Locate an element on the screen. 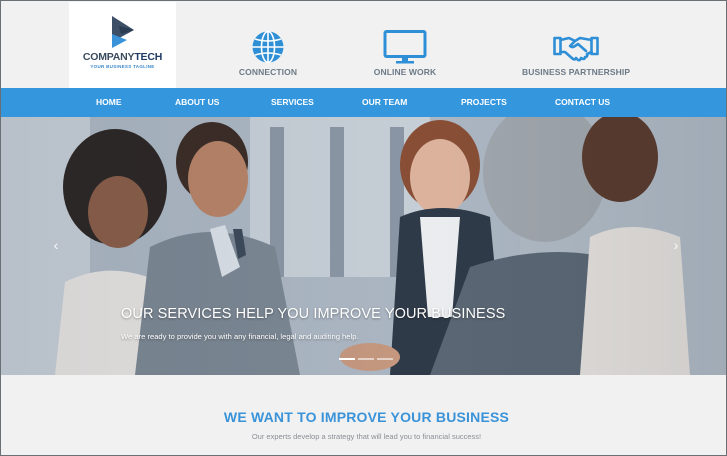 Image resolution: width=727 pixels, height=456 pixels. chevron-right-icon: › is located at coordinates (676, 245).